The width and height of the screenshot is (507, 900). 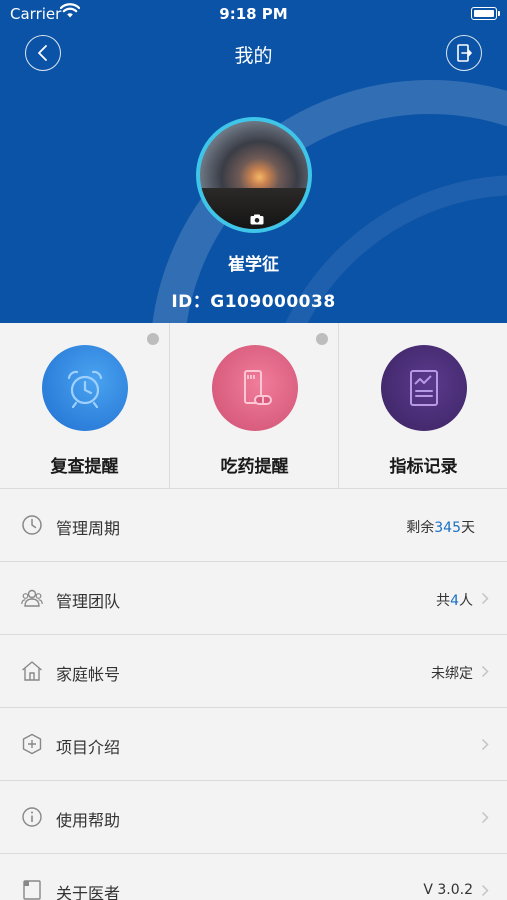 What do you see at coordinates (420, 528) in the screenshot?
I see `value-prefix: 剩余` at bounding box center [420, 528].